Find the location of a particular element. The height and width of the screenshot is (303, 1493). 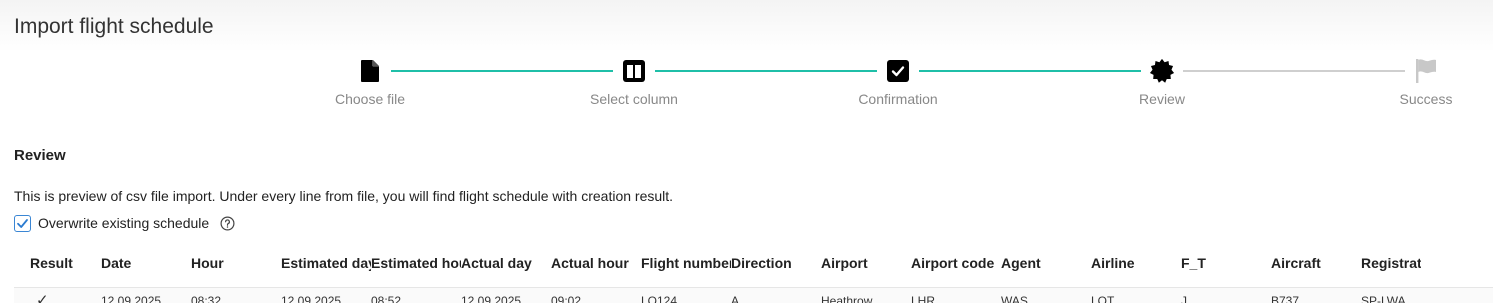

overwrite-checkbox is located at coordinates (22, 223).